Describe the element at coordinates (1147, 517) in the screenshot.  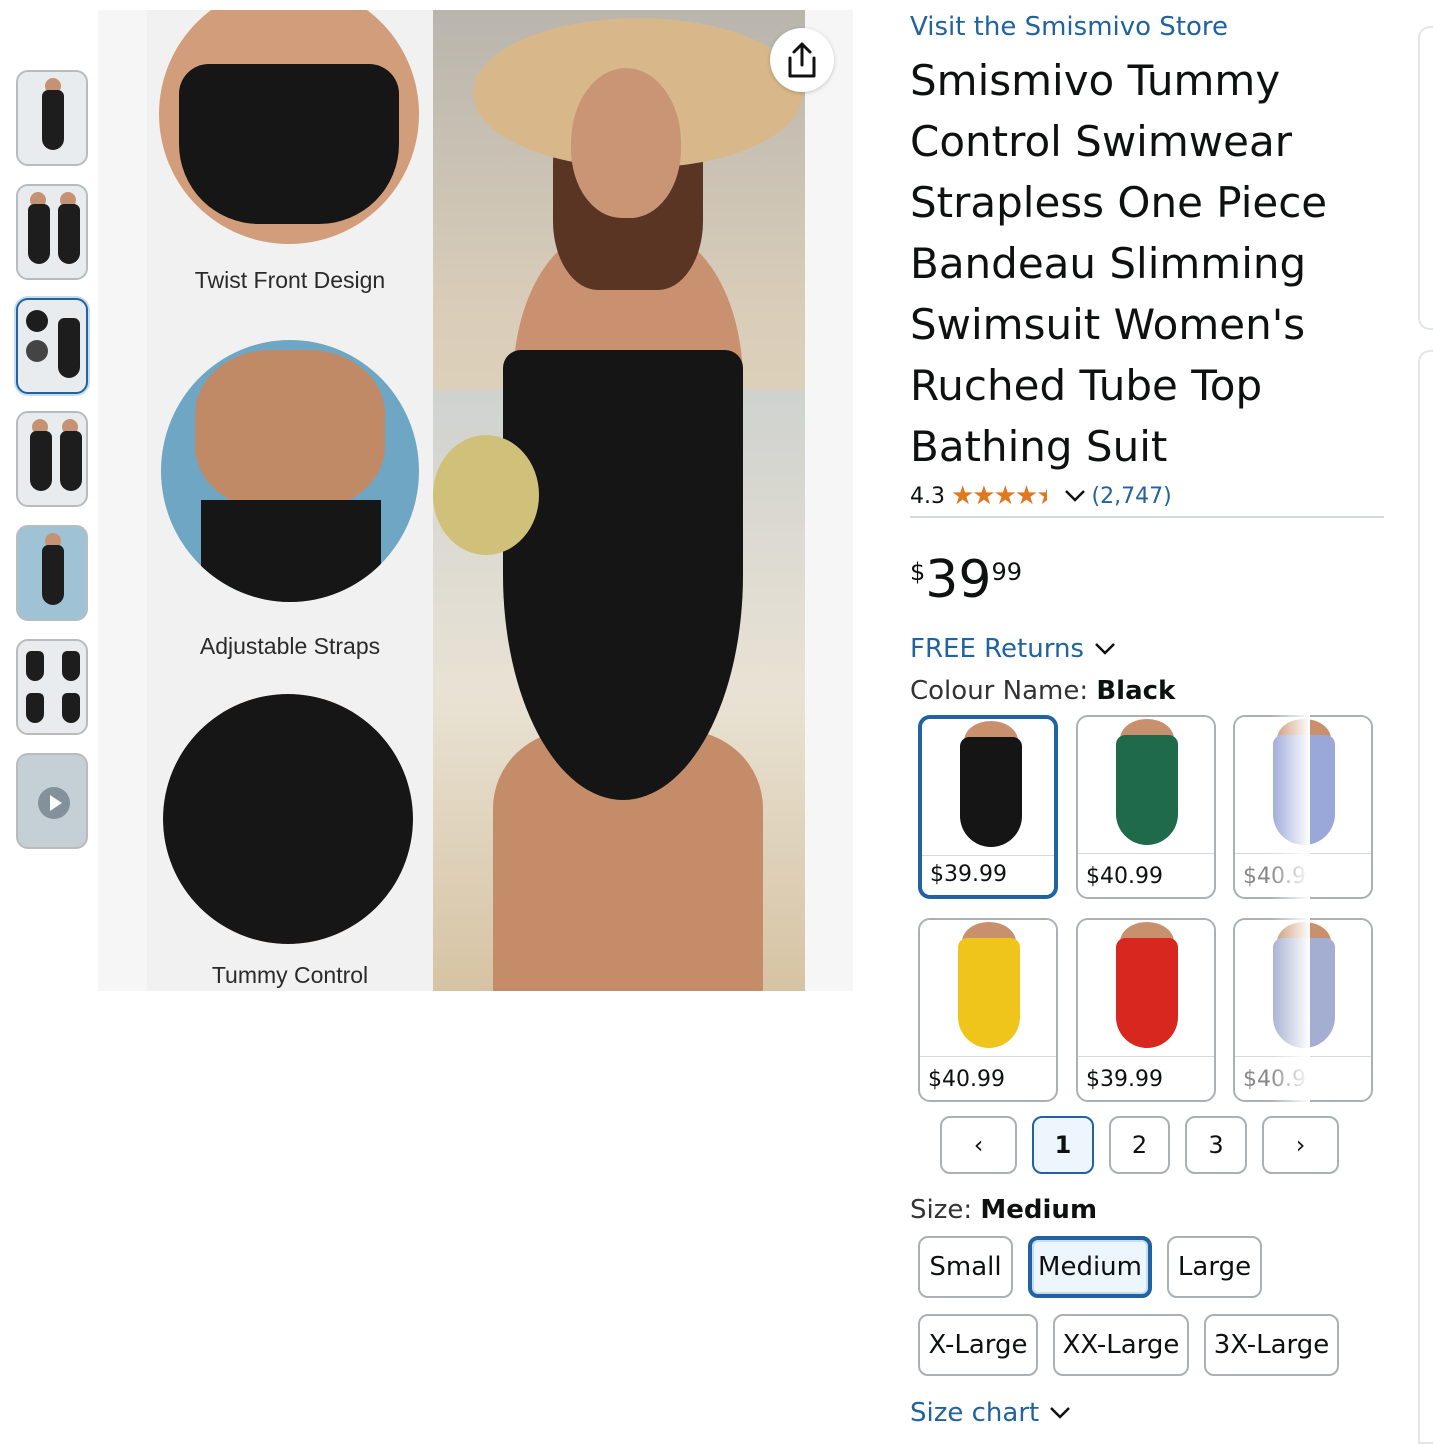
I see `divider` at that location.